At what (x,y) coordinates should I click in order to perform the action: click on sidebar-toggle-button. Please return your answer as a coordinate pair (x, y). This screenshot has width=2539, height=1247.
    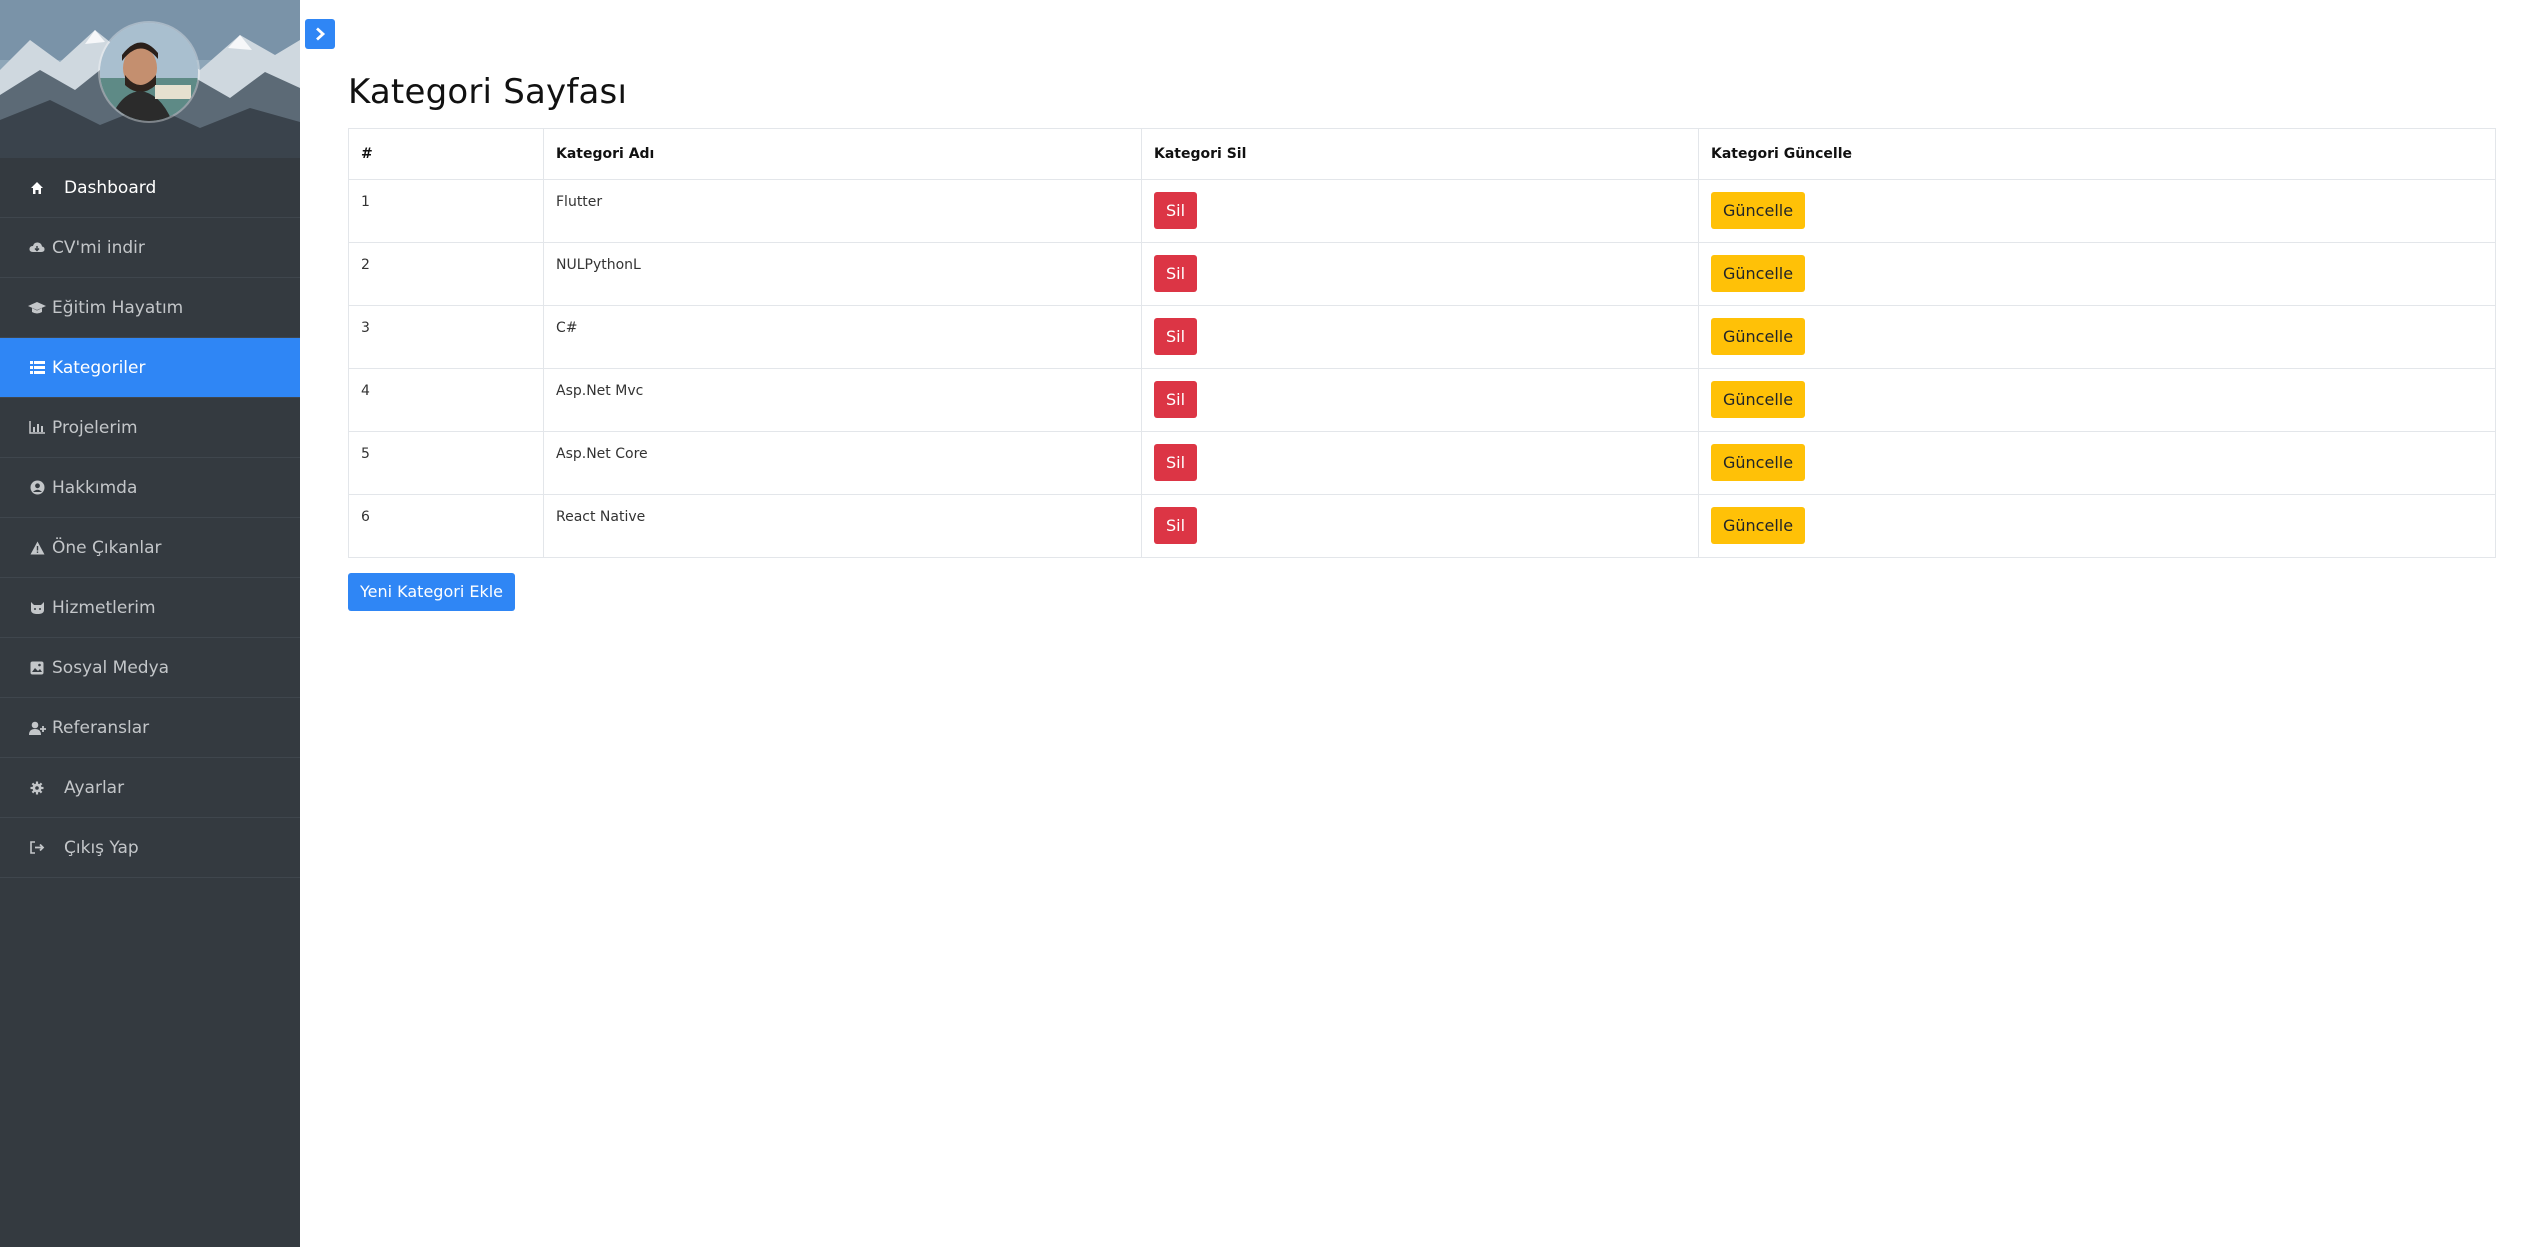
    Looking at the image, I should click on (320, 34).